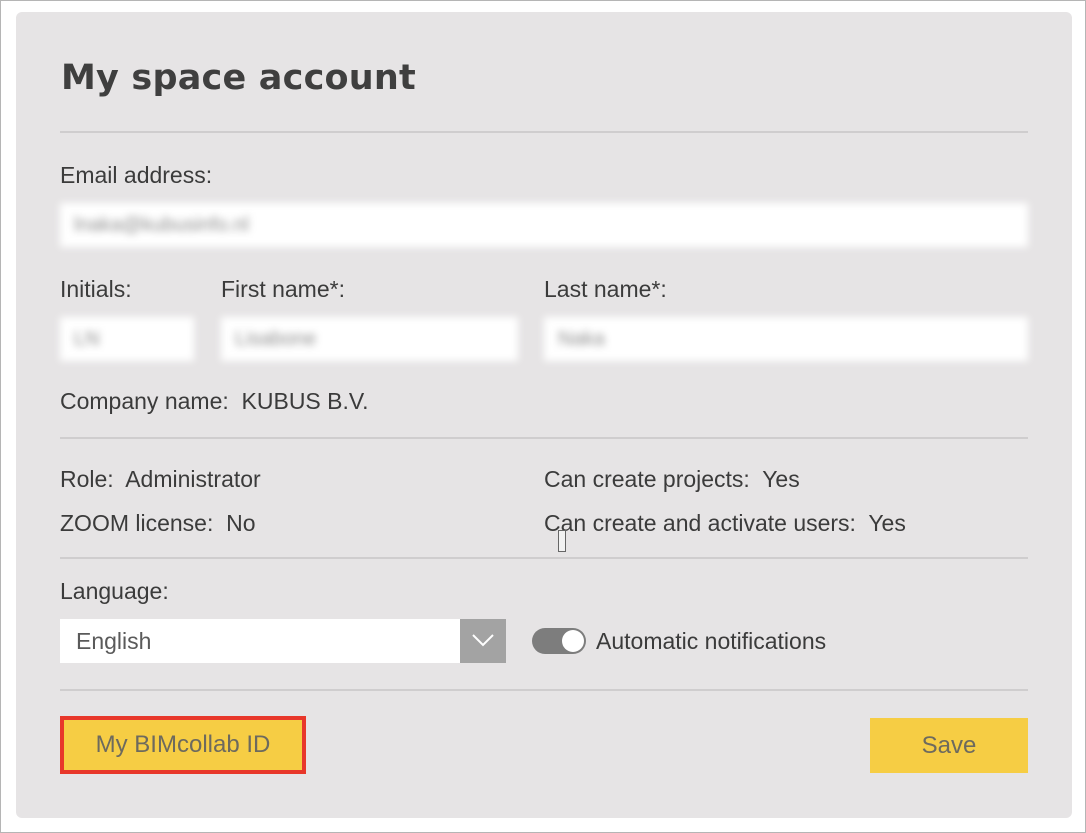 Image resolution: width=1086 pixels, height=833 pixels. Describe the element at coordinates (193, 479) in the screenshot. I see `role-value: Administrator` at that location.